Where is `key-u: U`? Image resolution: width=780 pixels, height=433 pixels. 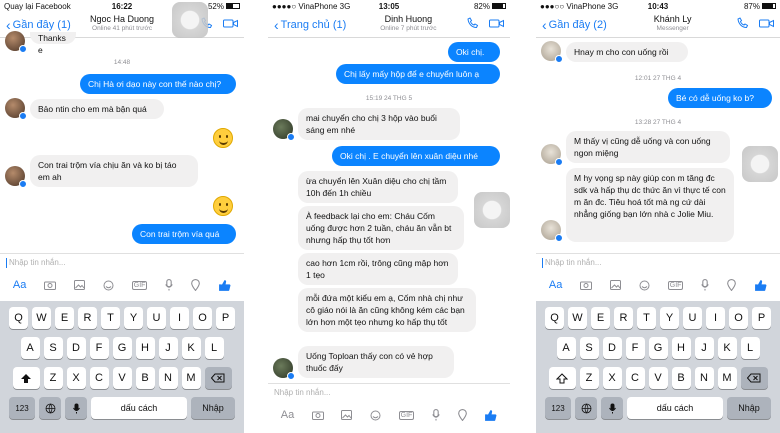 key-u: U is located at coordinates (692, 318).